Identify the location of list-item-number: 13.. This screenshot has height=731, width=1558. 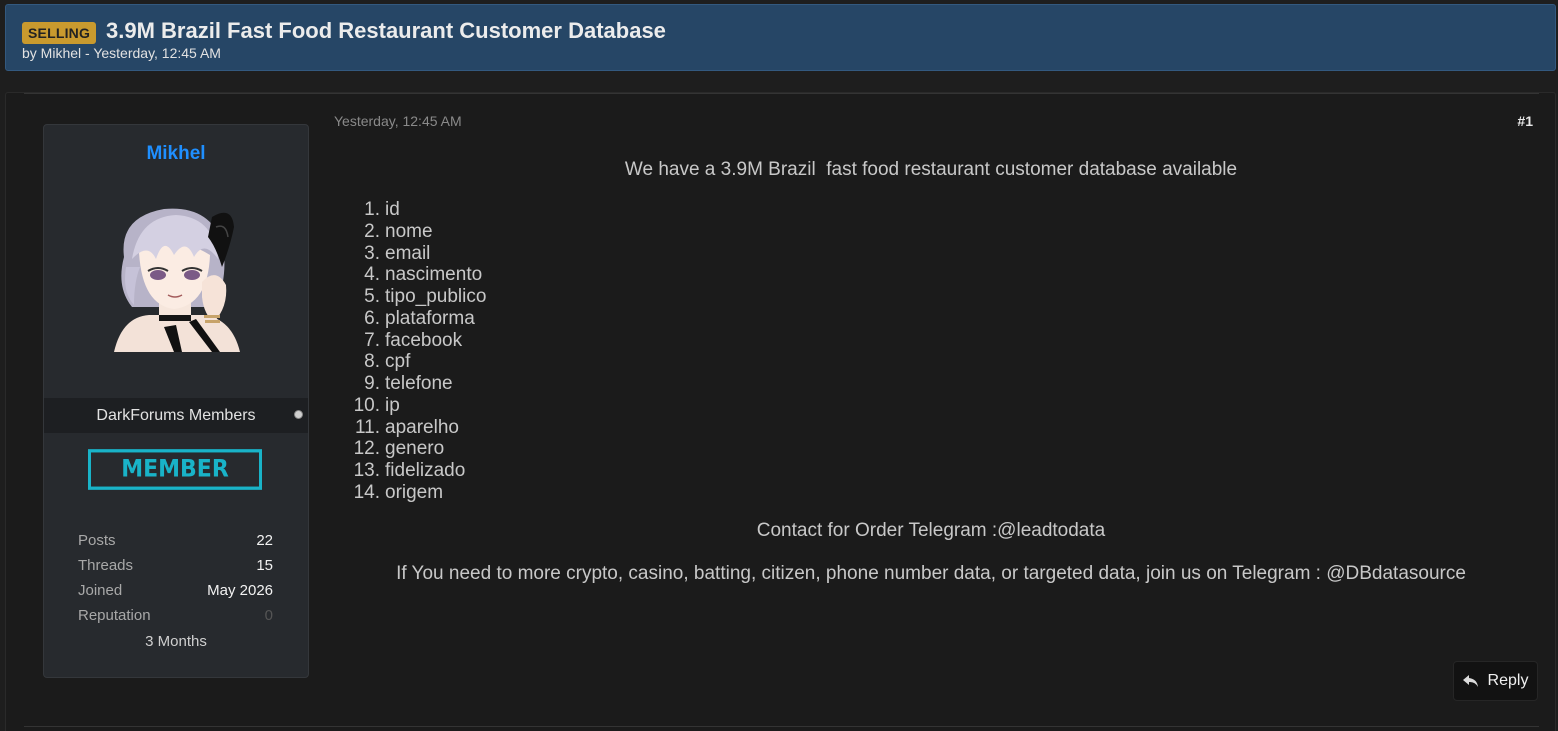
(366, 470).